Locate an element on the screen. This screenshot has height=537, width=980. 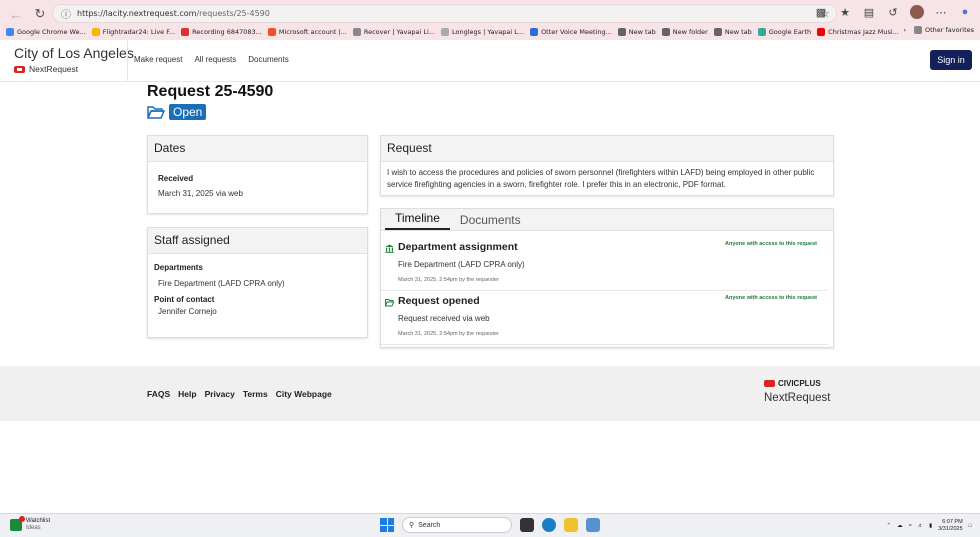
chevron-up-icon: ⌃ is located at coordinates (889, 526).